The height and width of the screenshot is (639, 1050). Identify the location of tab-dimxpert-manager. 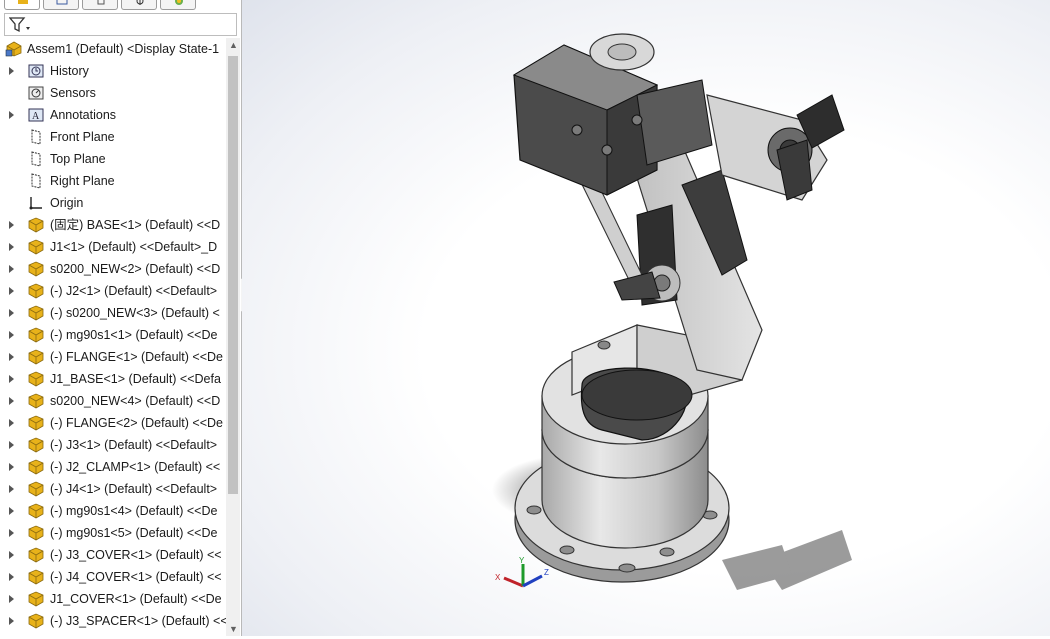
(139, 5).